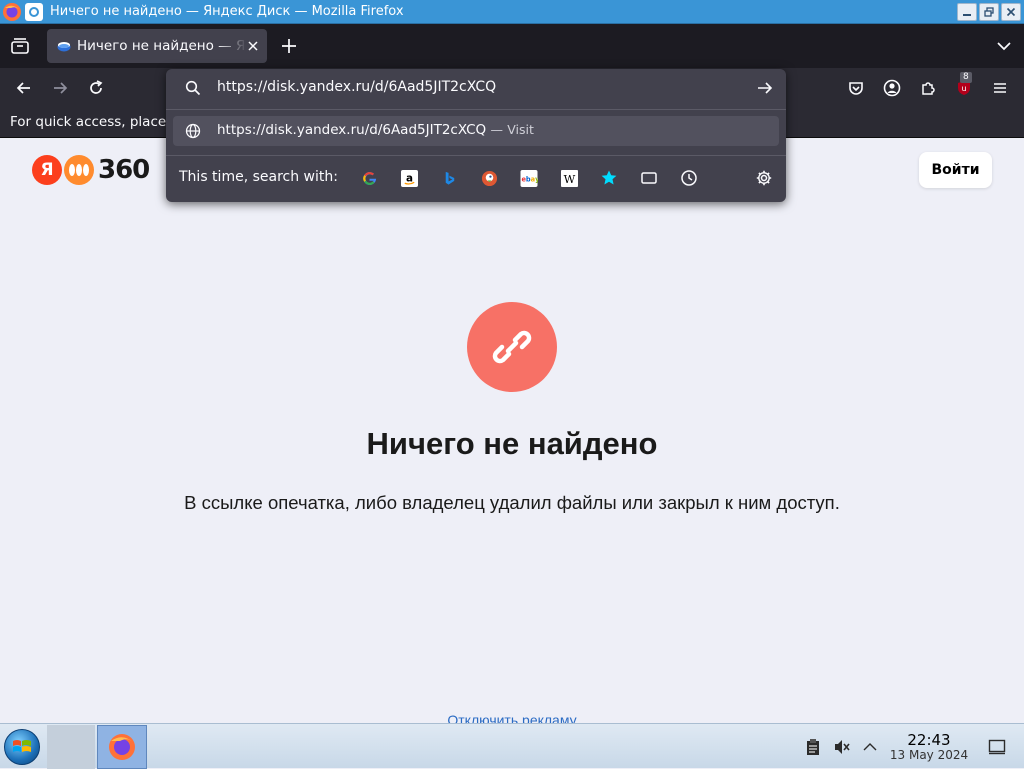 This screenshot has height=769, width=1024. What do you see at coordinates (352, 130) in the screenshot?
I see `result-url: https://disk.yandex.ru/d/6Aad5JIT2cXCQ` at bounding box center [352, 130].